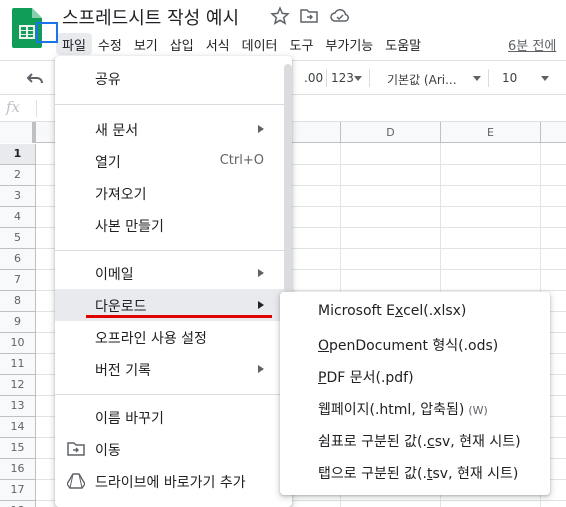 This screenshot has width=566, height=507. What do you see at coordinates (302, 44) in the screenshot?
I see `menu-tools: 도구` at bounding box center [302, 44].